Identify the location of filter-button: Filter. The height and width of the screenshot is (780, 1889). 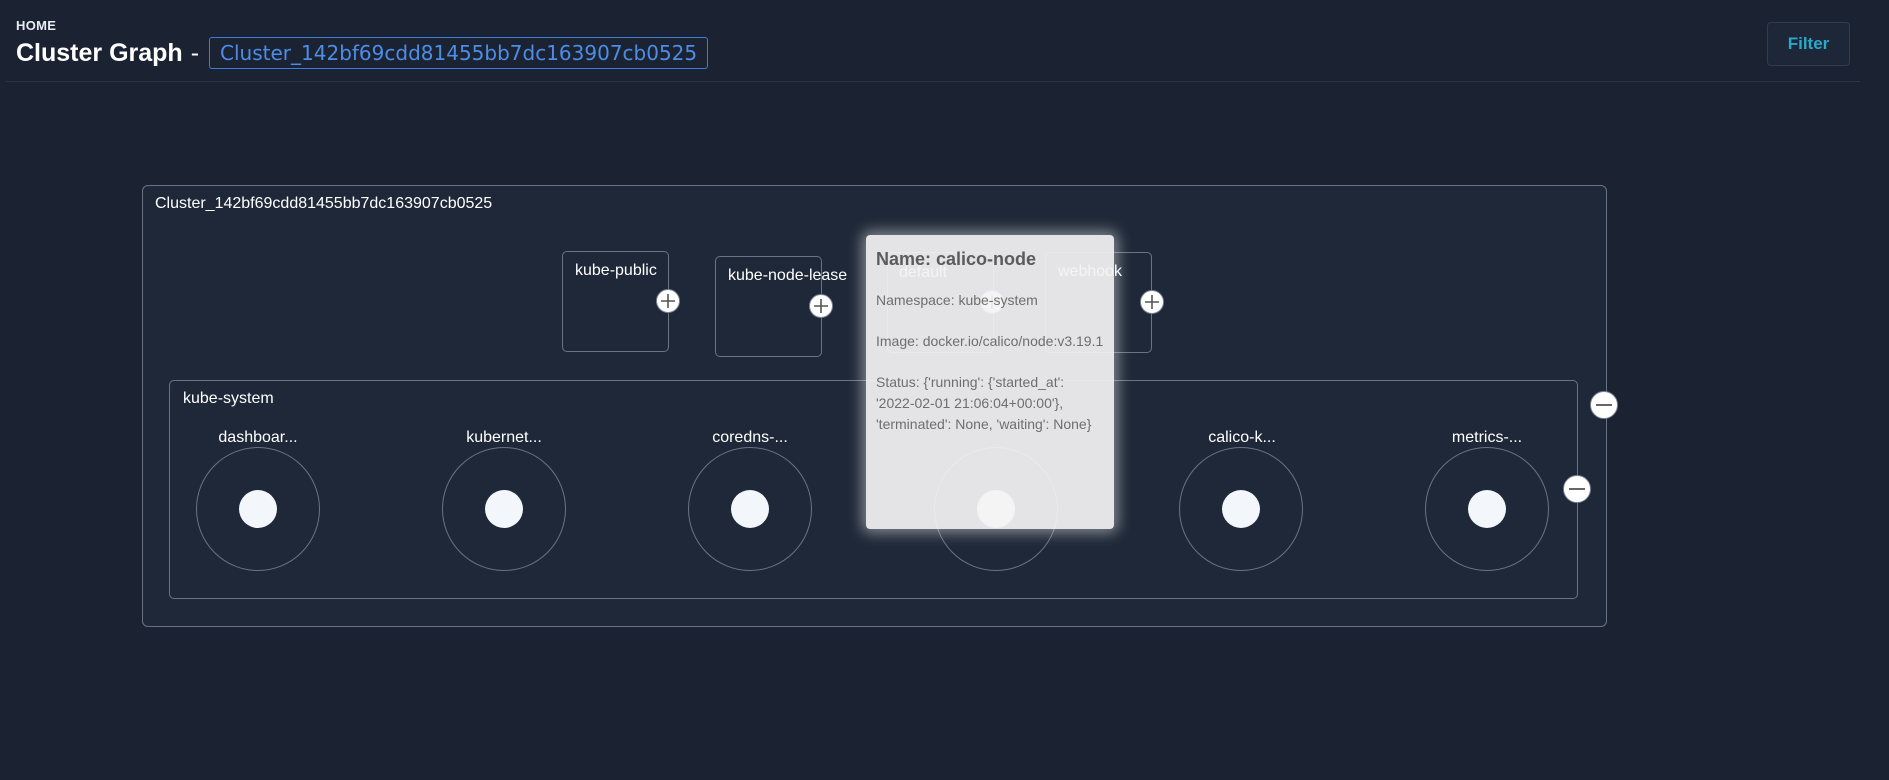
(1808, 44).